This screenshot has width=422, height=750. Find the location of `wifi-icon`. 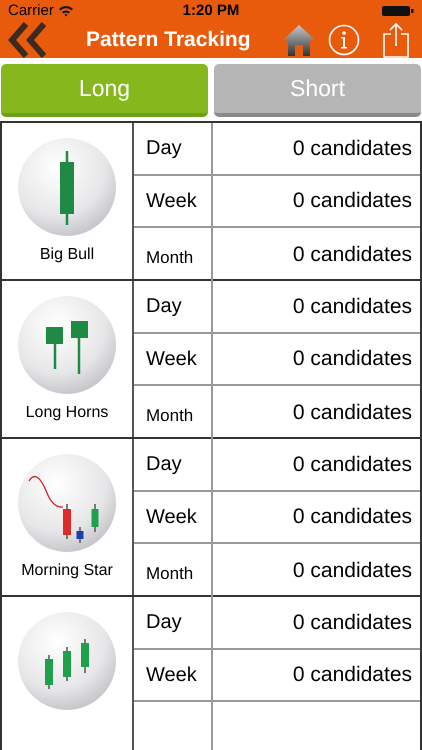

wifi-icon is located at coordinates (66, 11).